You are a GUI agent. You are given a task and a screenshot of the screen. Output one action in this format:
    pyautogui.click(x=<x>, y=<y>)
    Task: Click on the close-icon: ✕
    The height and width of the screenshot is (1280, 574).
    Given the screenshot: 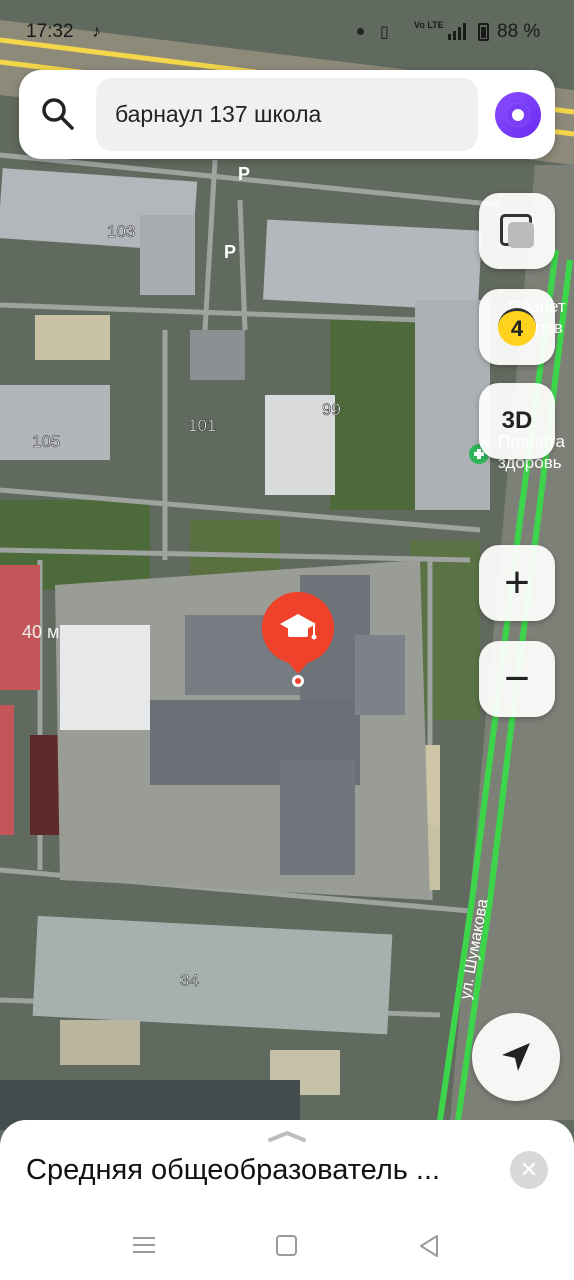 What is the action you would take?
    pyautogui.click(x=529, y=1169)
    